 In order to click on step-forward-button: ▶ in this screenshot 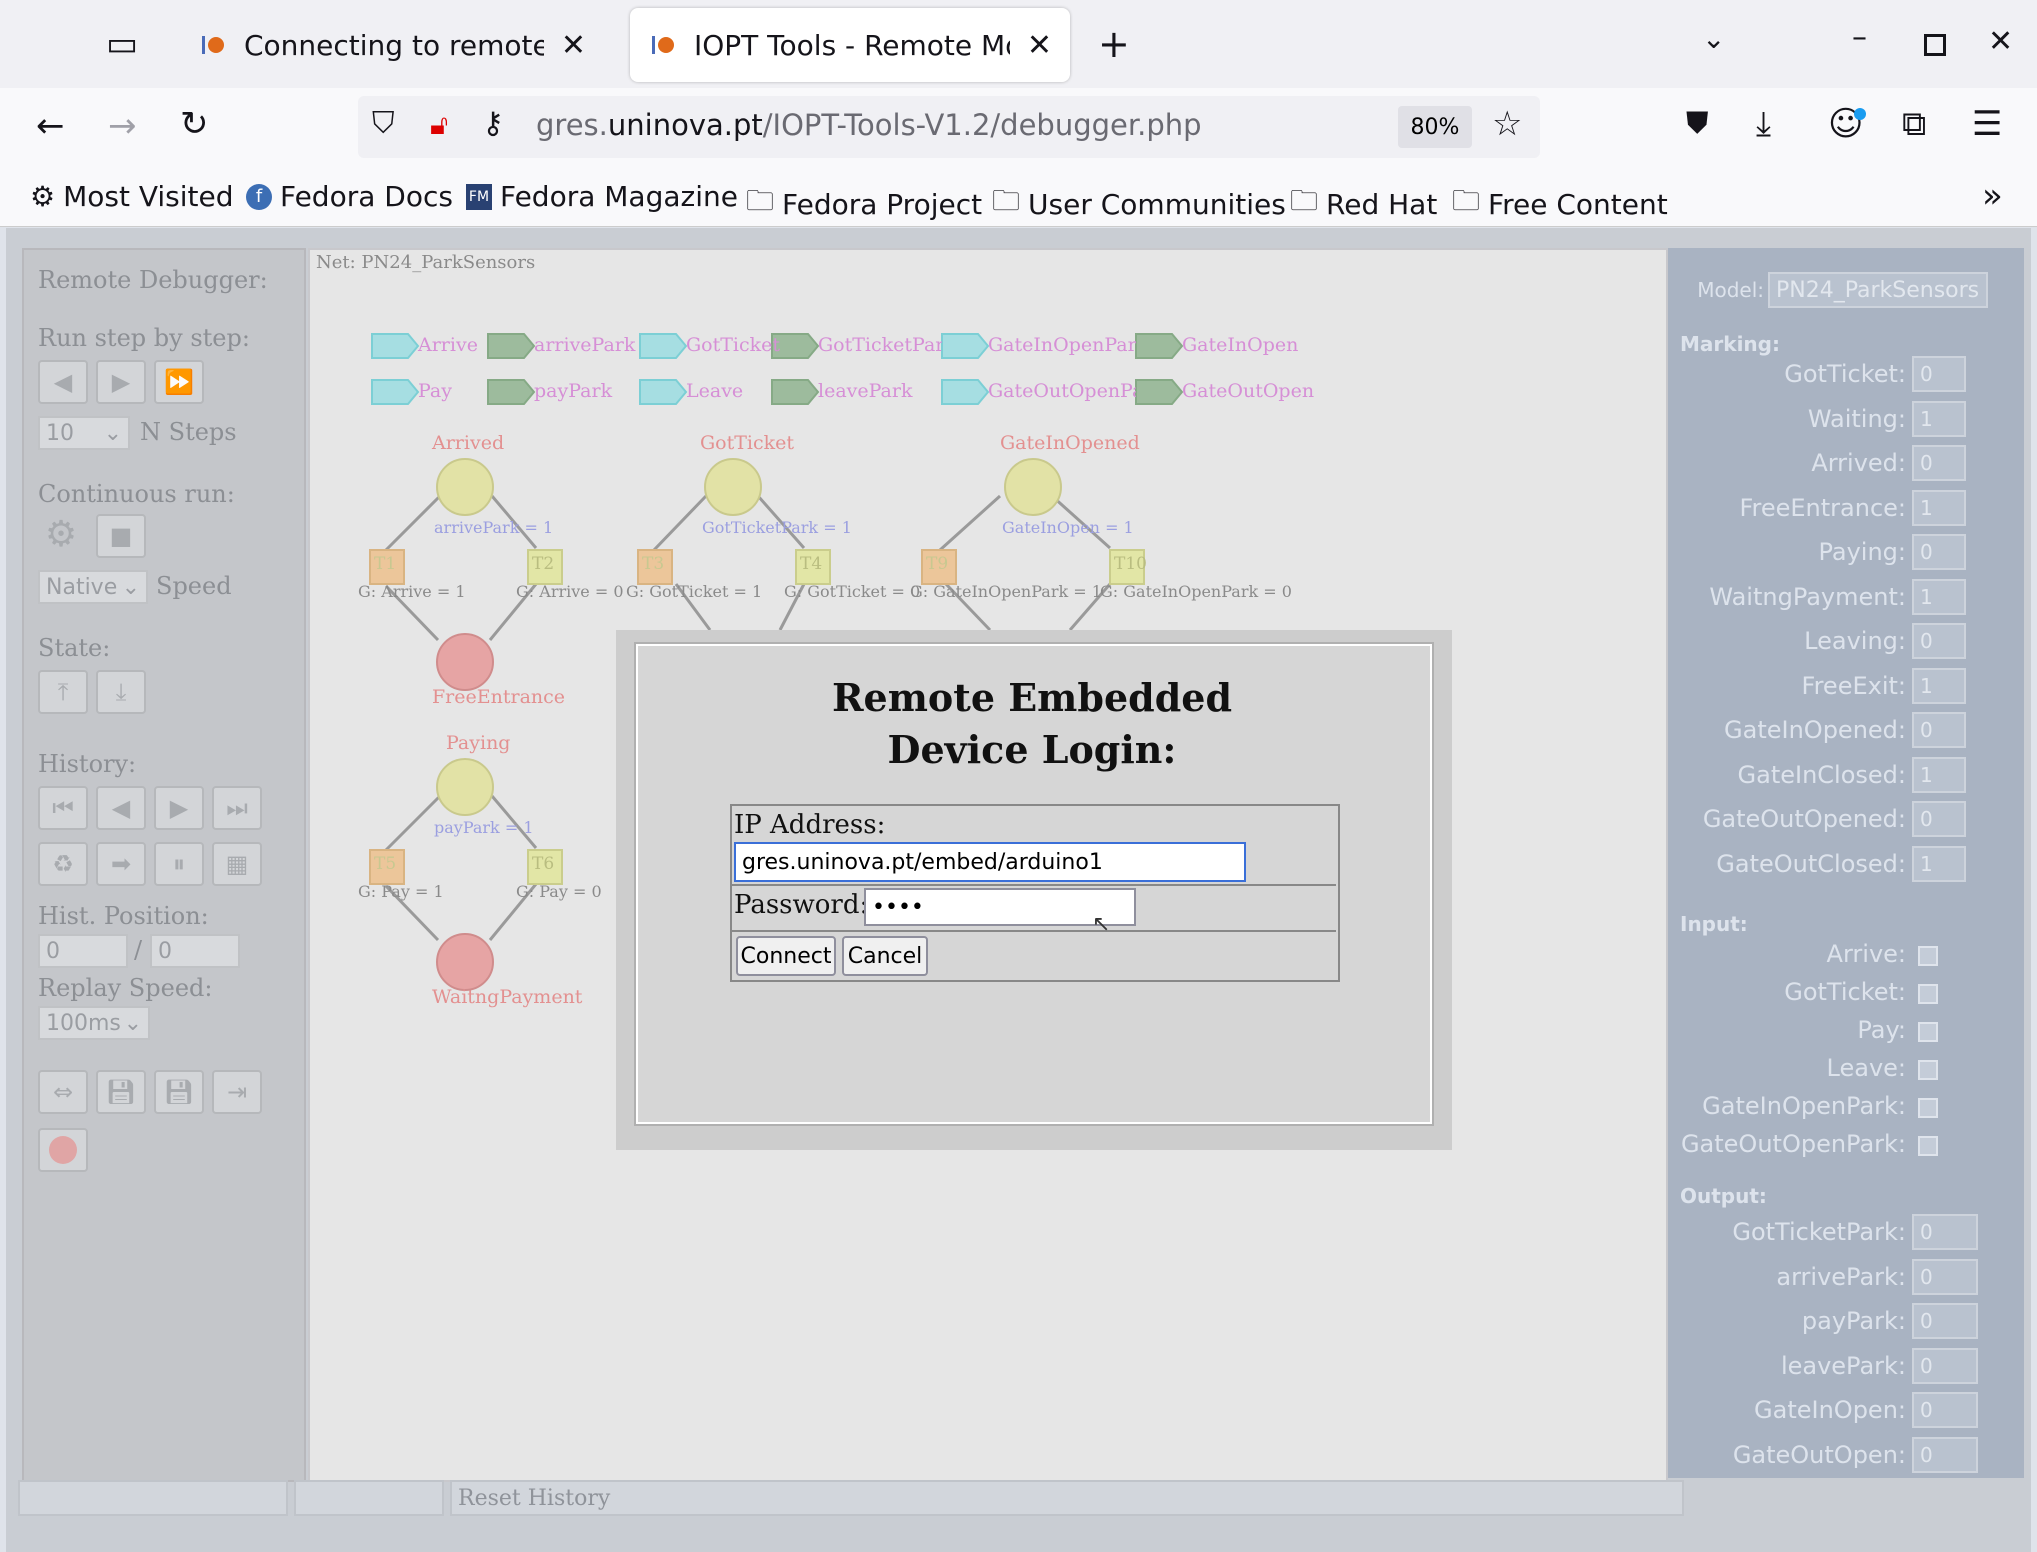, I will do `click(121, 382)`.